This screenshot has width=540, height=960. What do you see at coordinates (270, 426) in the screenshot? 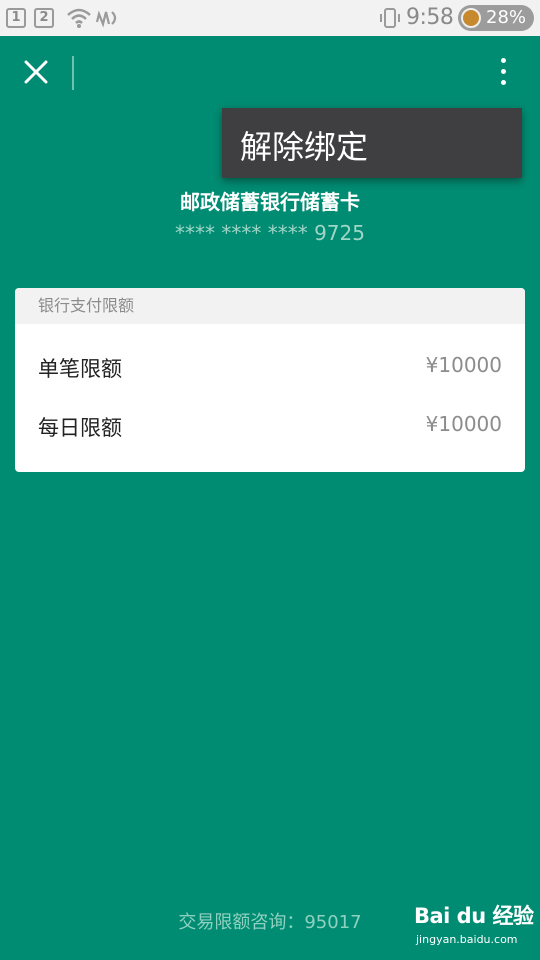
I see `limit-row-daily: 每日限额 ¥10000` at bounding box center [270, 426].